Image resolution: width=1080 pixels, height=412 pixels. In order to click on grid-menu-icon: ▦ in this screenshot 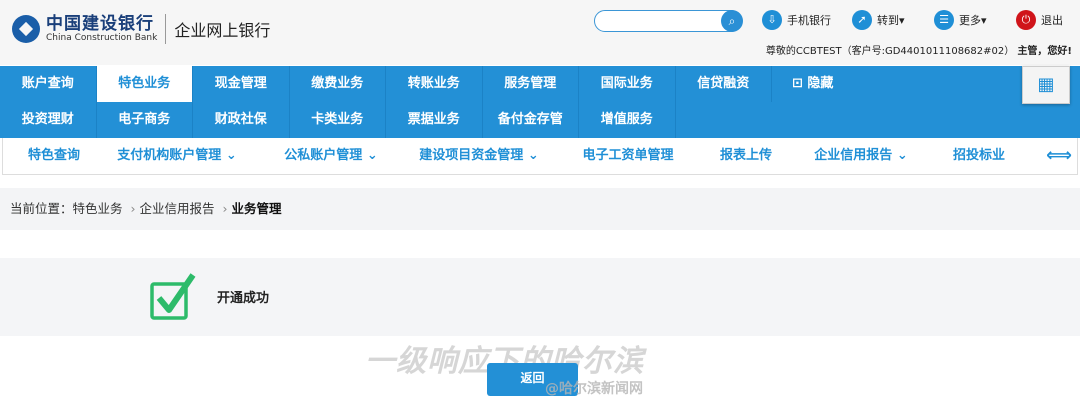, I will do `click(1046, 85)`.